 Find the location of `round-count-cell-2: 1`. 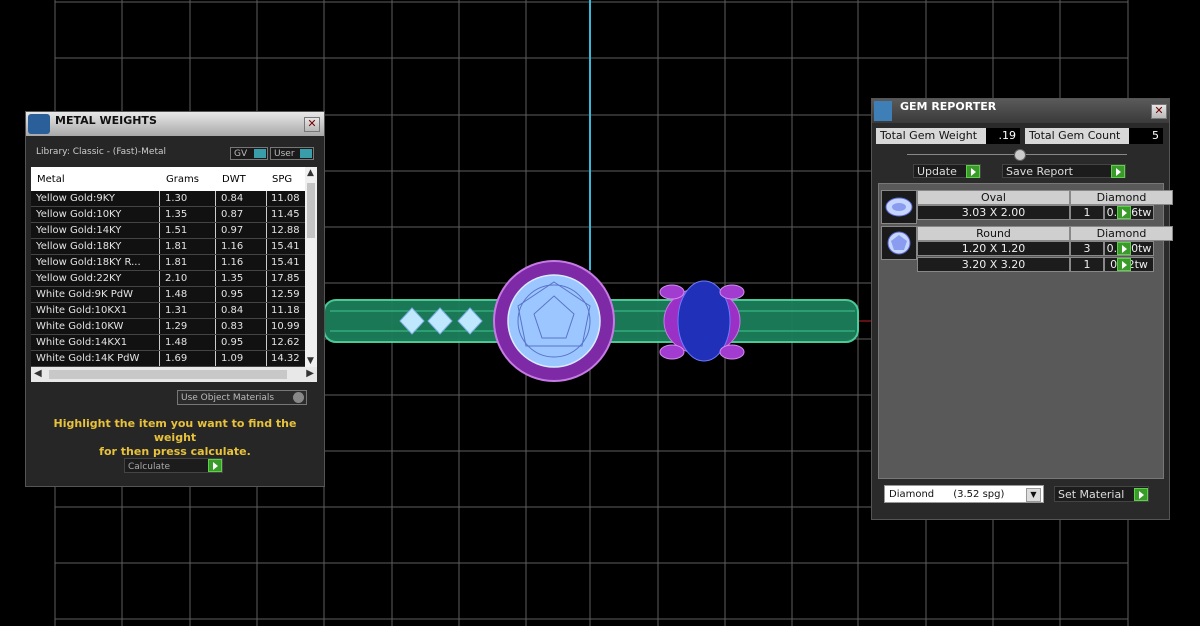

round-count-cell-2: 1 is located at coordinates (1087, 264).